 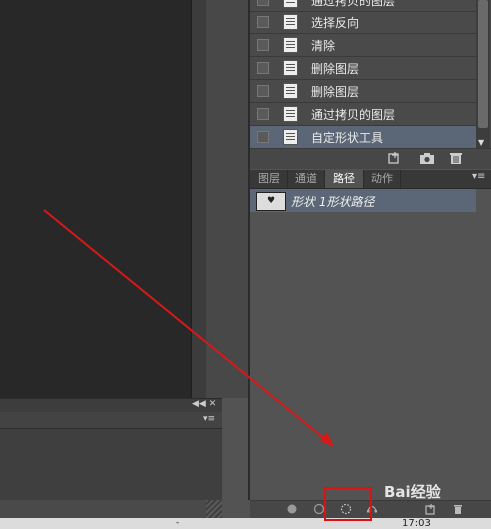 I want to click on collapse-panel-icon: ◀◀ ✕, so click(x=204, y=404).